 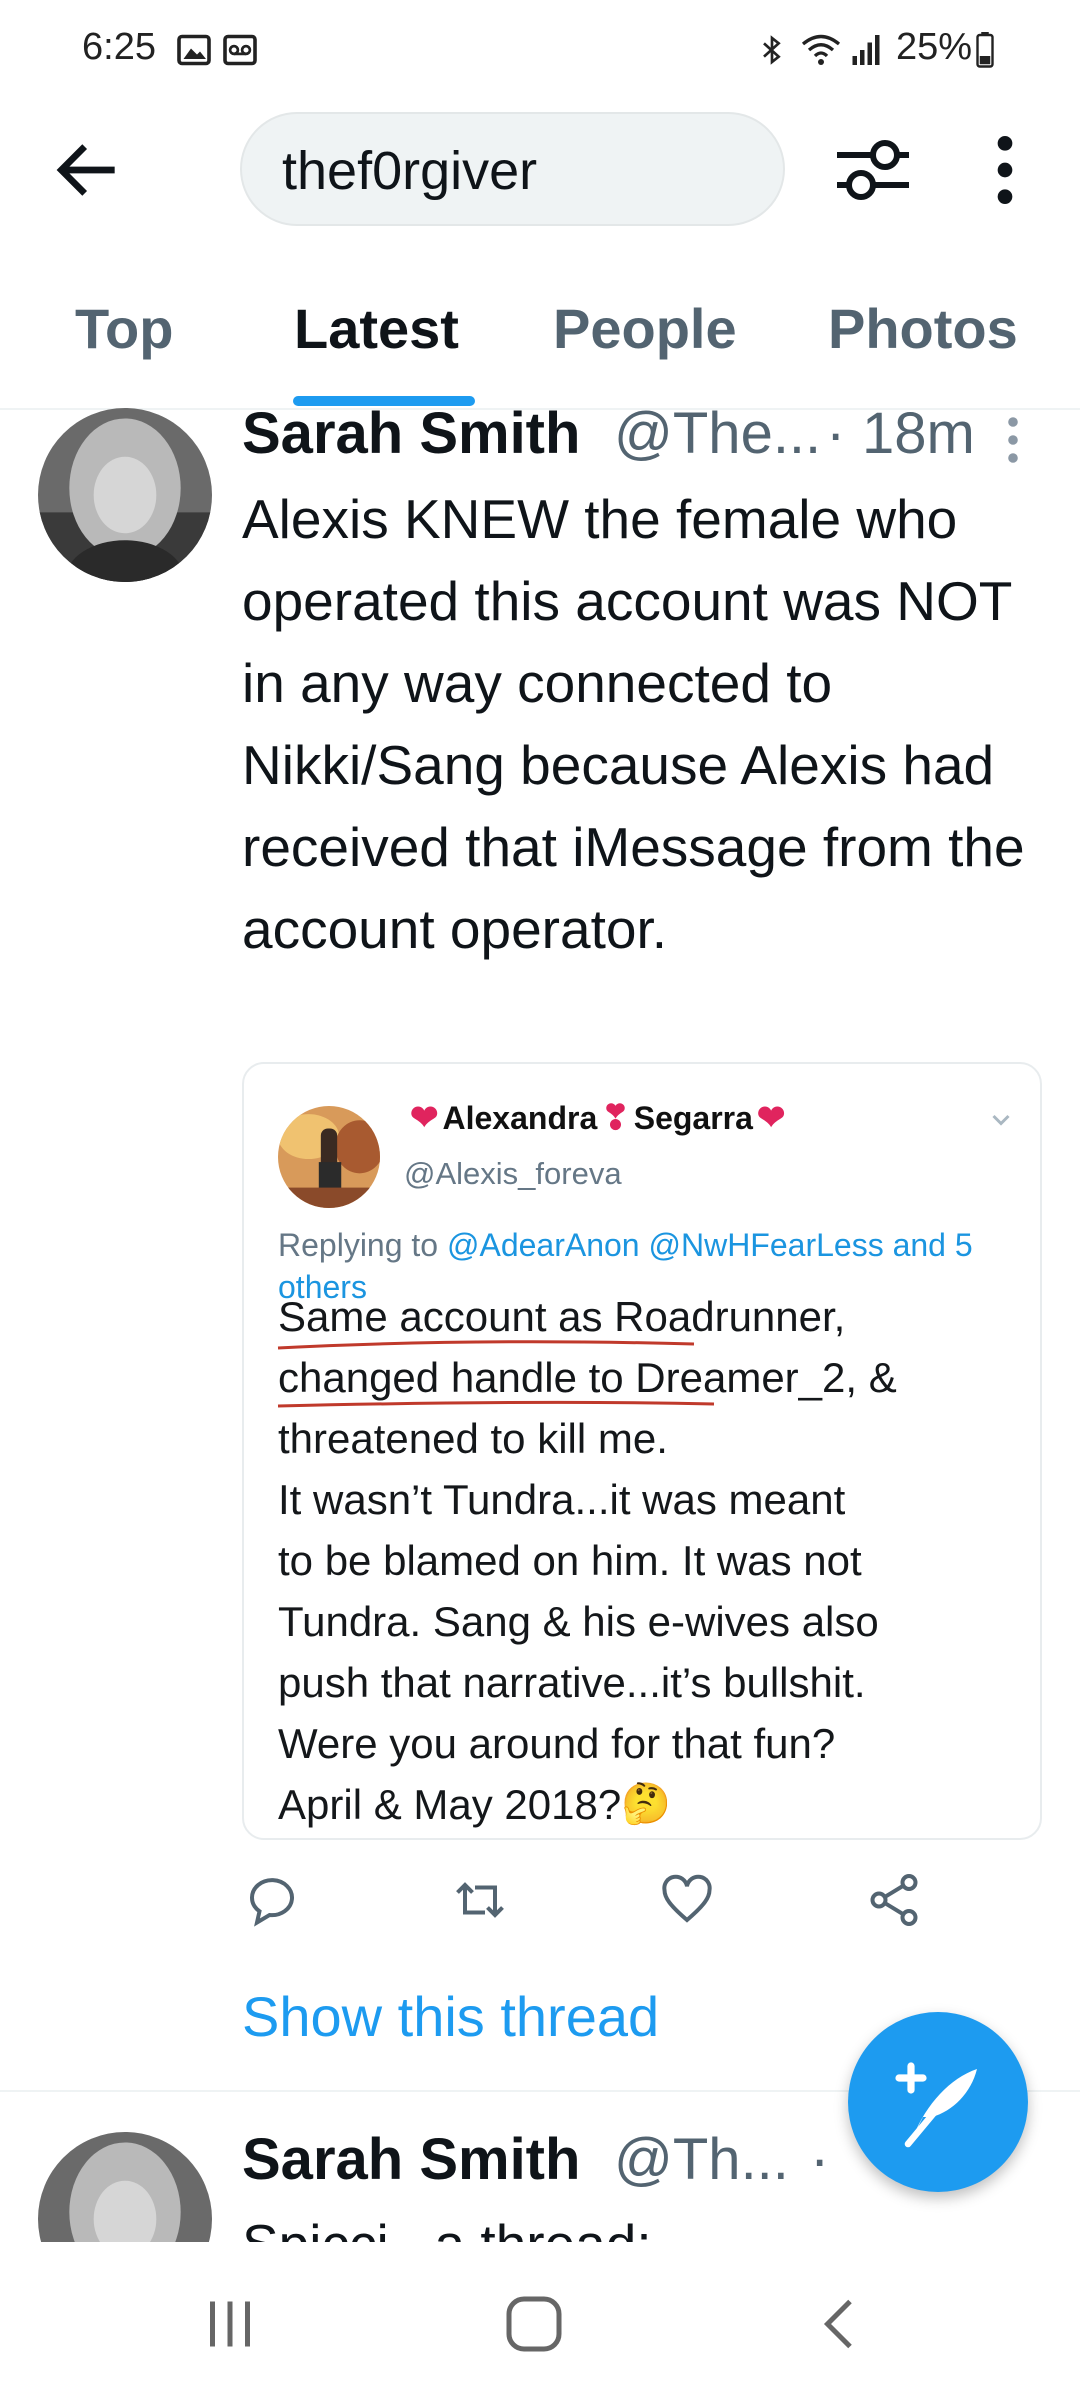 What do you see at coordinates (410, 171) in the screenshot?
I see `search-query: thef0rgiver` at bounding box center [410, 171].